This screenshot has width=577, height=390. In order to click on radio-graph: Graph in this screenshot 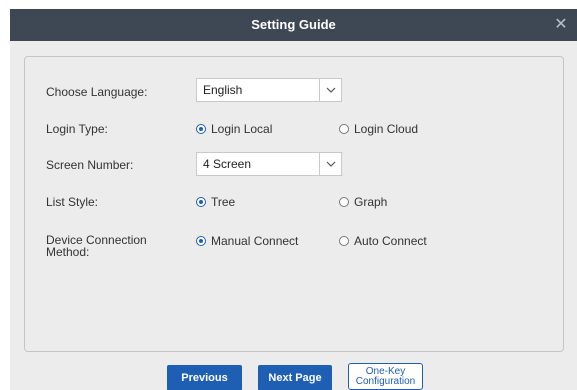, I will do `click(363, 202)`.